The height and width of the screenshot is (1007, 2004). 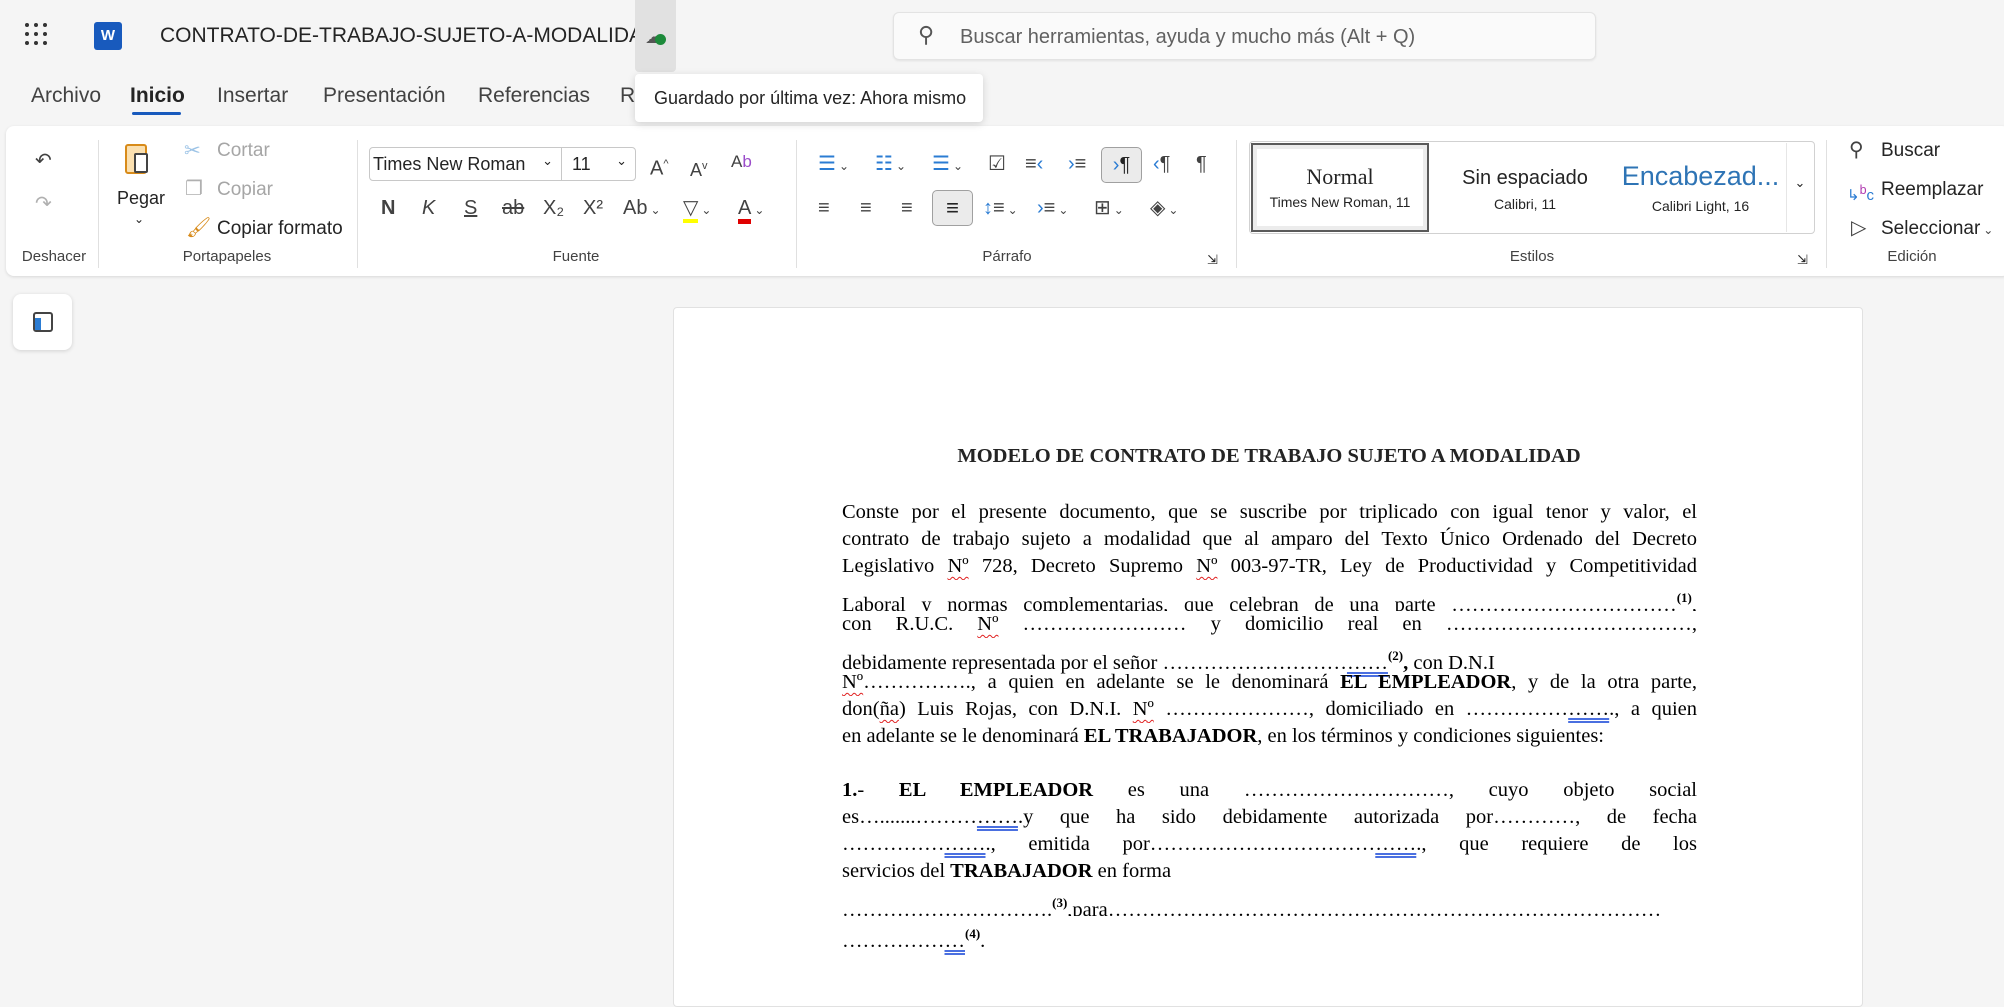 I want to click on search-icon: ⚲, so click(x=1856, y=150).